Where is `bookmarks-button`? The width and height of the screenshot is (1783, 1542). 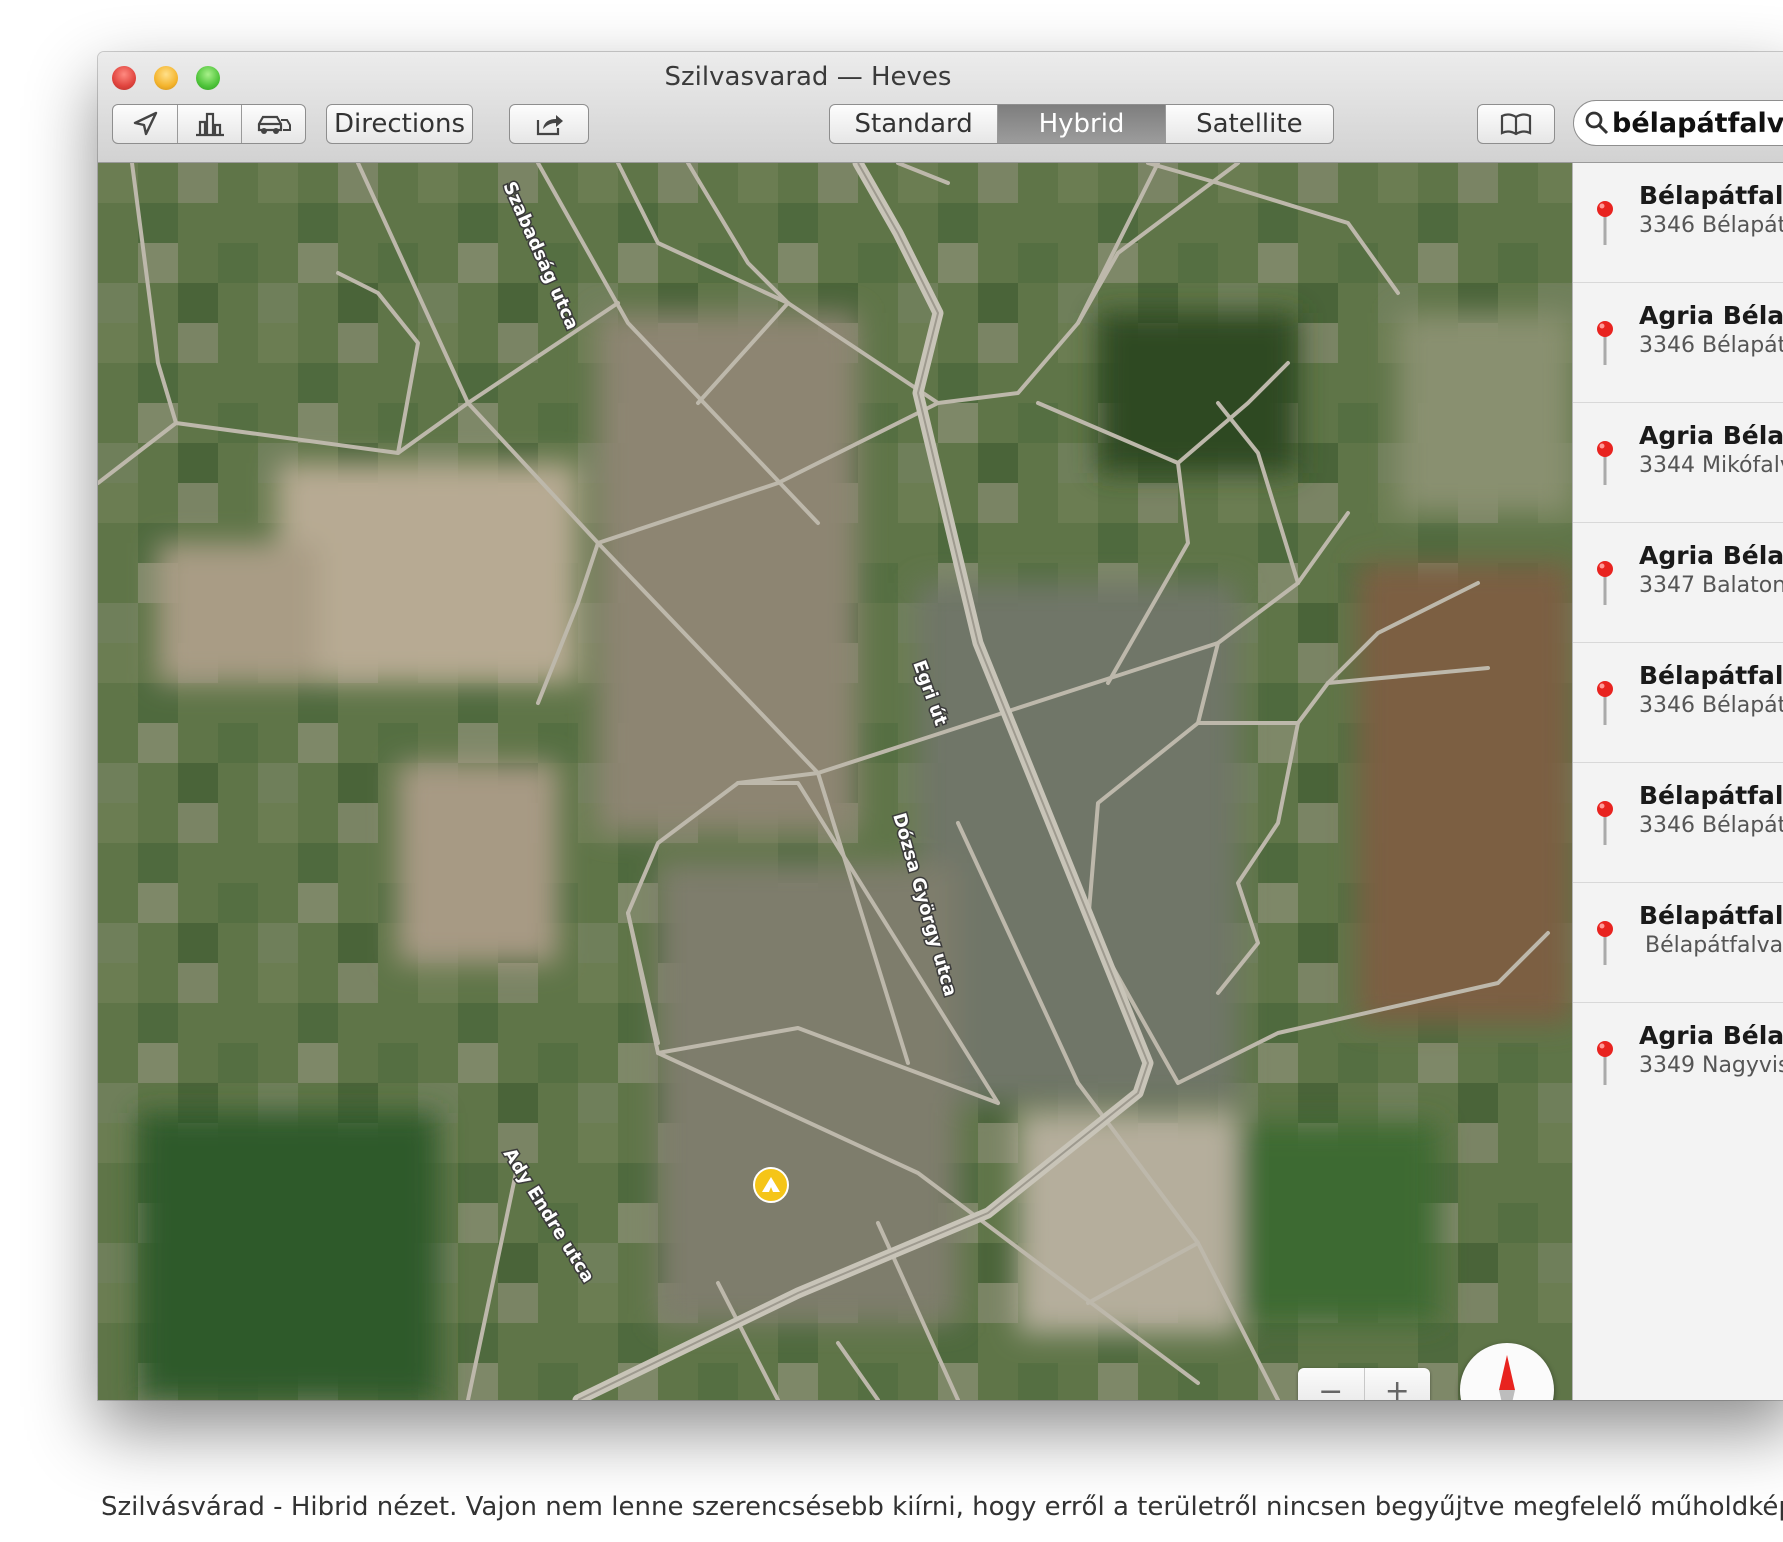
bookmarks-button is located at coordinates (1516, 124).